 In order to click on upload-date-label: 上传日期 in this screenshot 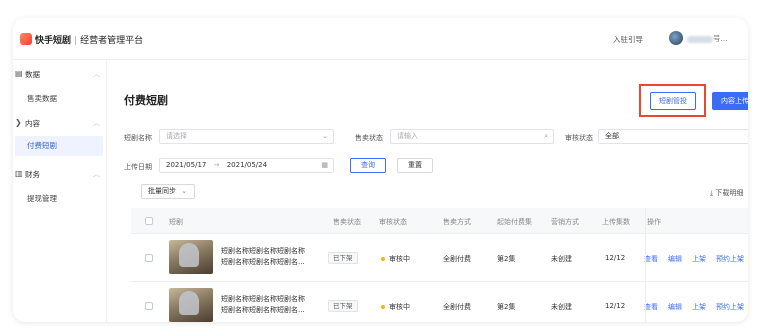, I will do `click(138, 167)`.